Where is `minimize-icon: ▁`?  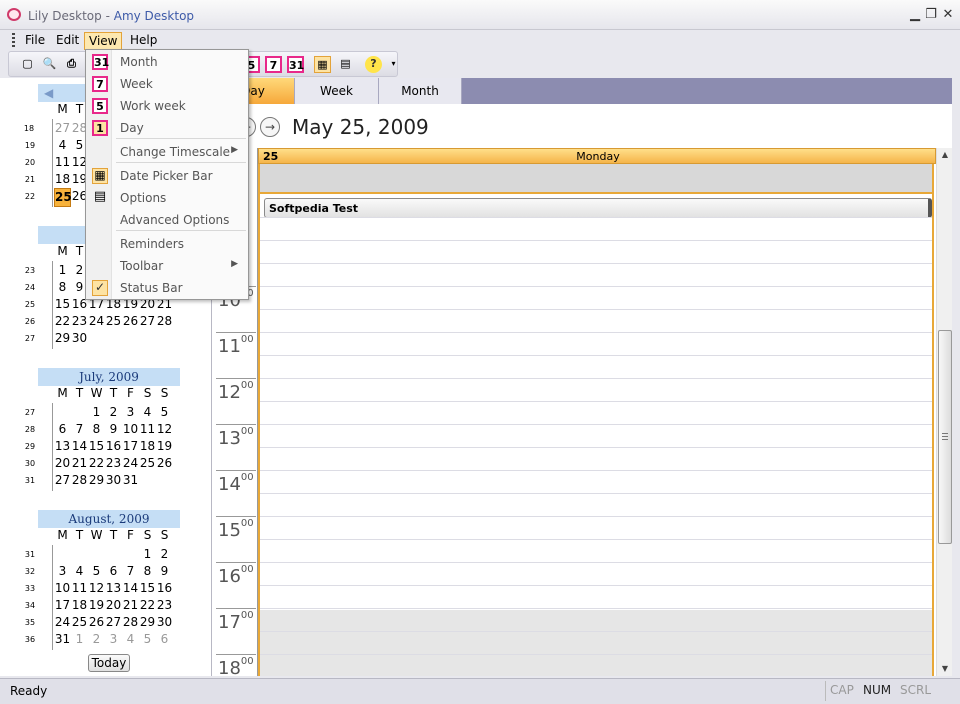
minimize-icon: ▁ is located at coordinates (915, 15).